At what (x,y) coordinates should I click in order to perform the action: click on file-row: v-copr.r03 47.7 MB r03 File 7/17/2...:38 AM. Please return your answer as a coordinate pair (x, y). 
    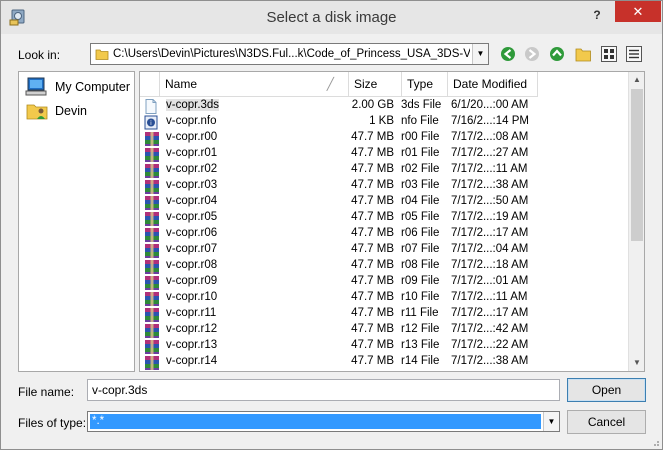
    Looking at the image, I should click on (384, 186).